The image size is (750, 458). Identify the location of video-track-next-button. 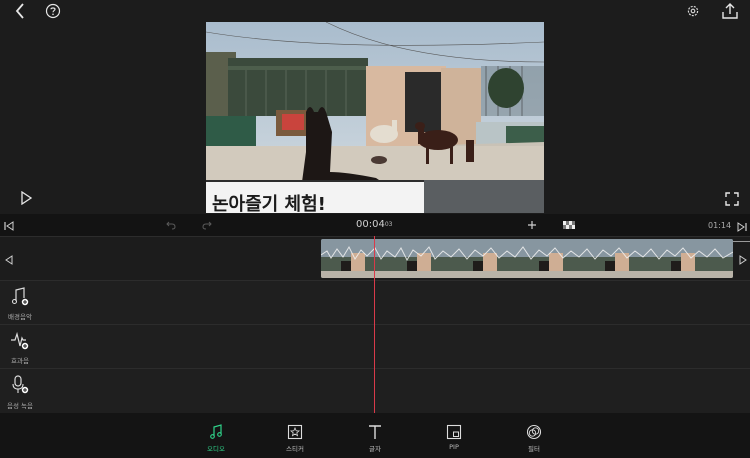
(743, 260).